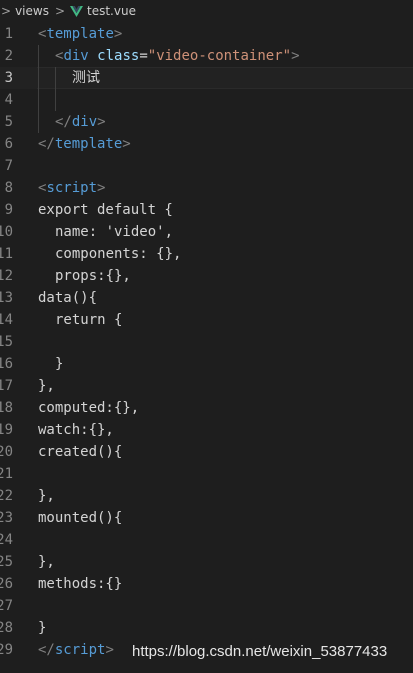 The image size is (413, 673). Describe the element at coordinates (118, 254) in the screenshot. I see `code-token: components: {},` at that location.